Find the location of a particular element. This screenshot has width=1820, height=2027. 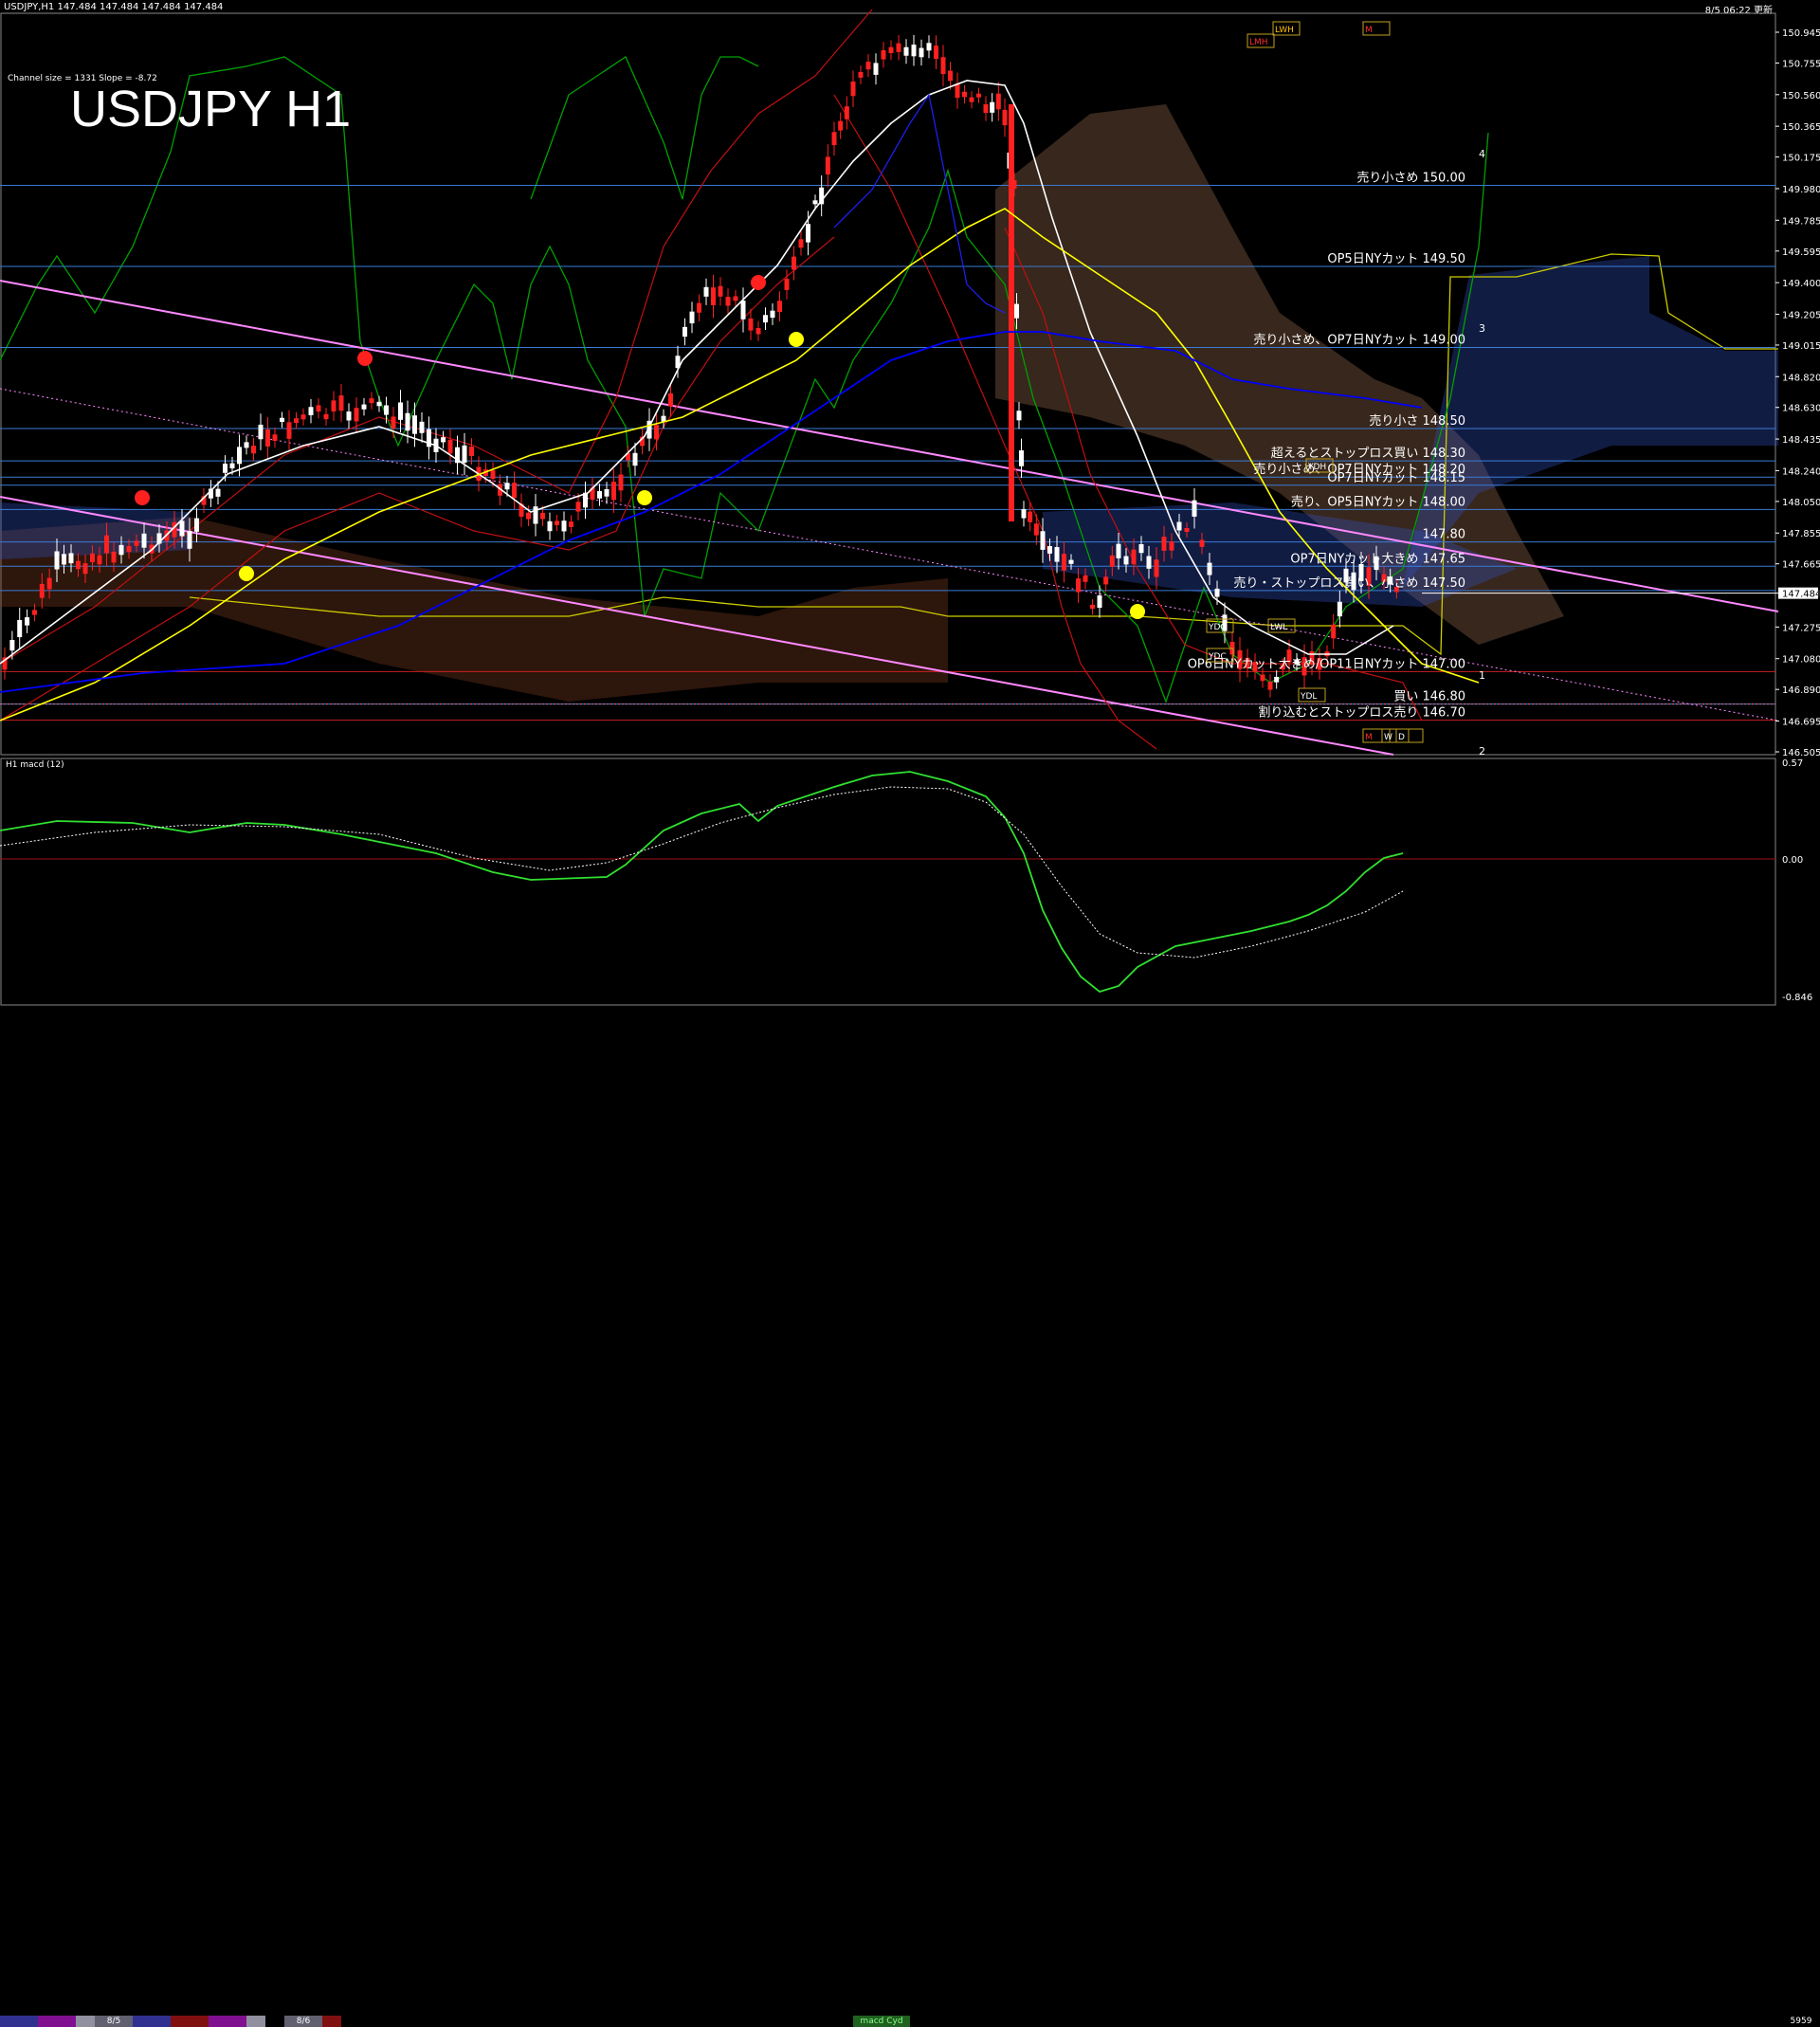

level-label: OP7日NYカット 148.15 is located at coordinates (1396, 478).